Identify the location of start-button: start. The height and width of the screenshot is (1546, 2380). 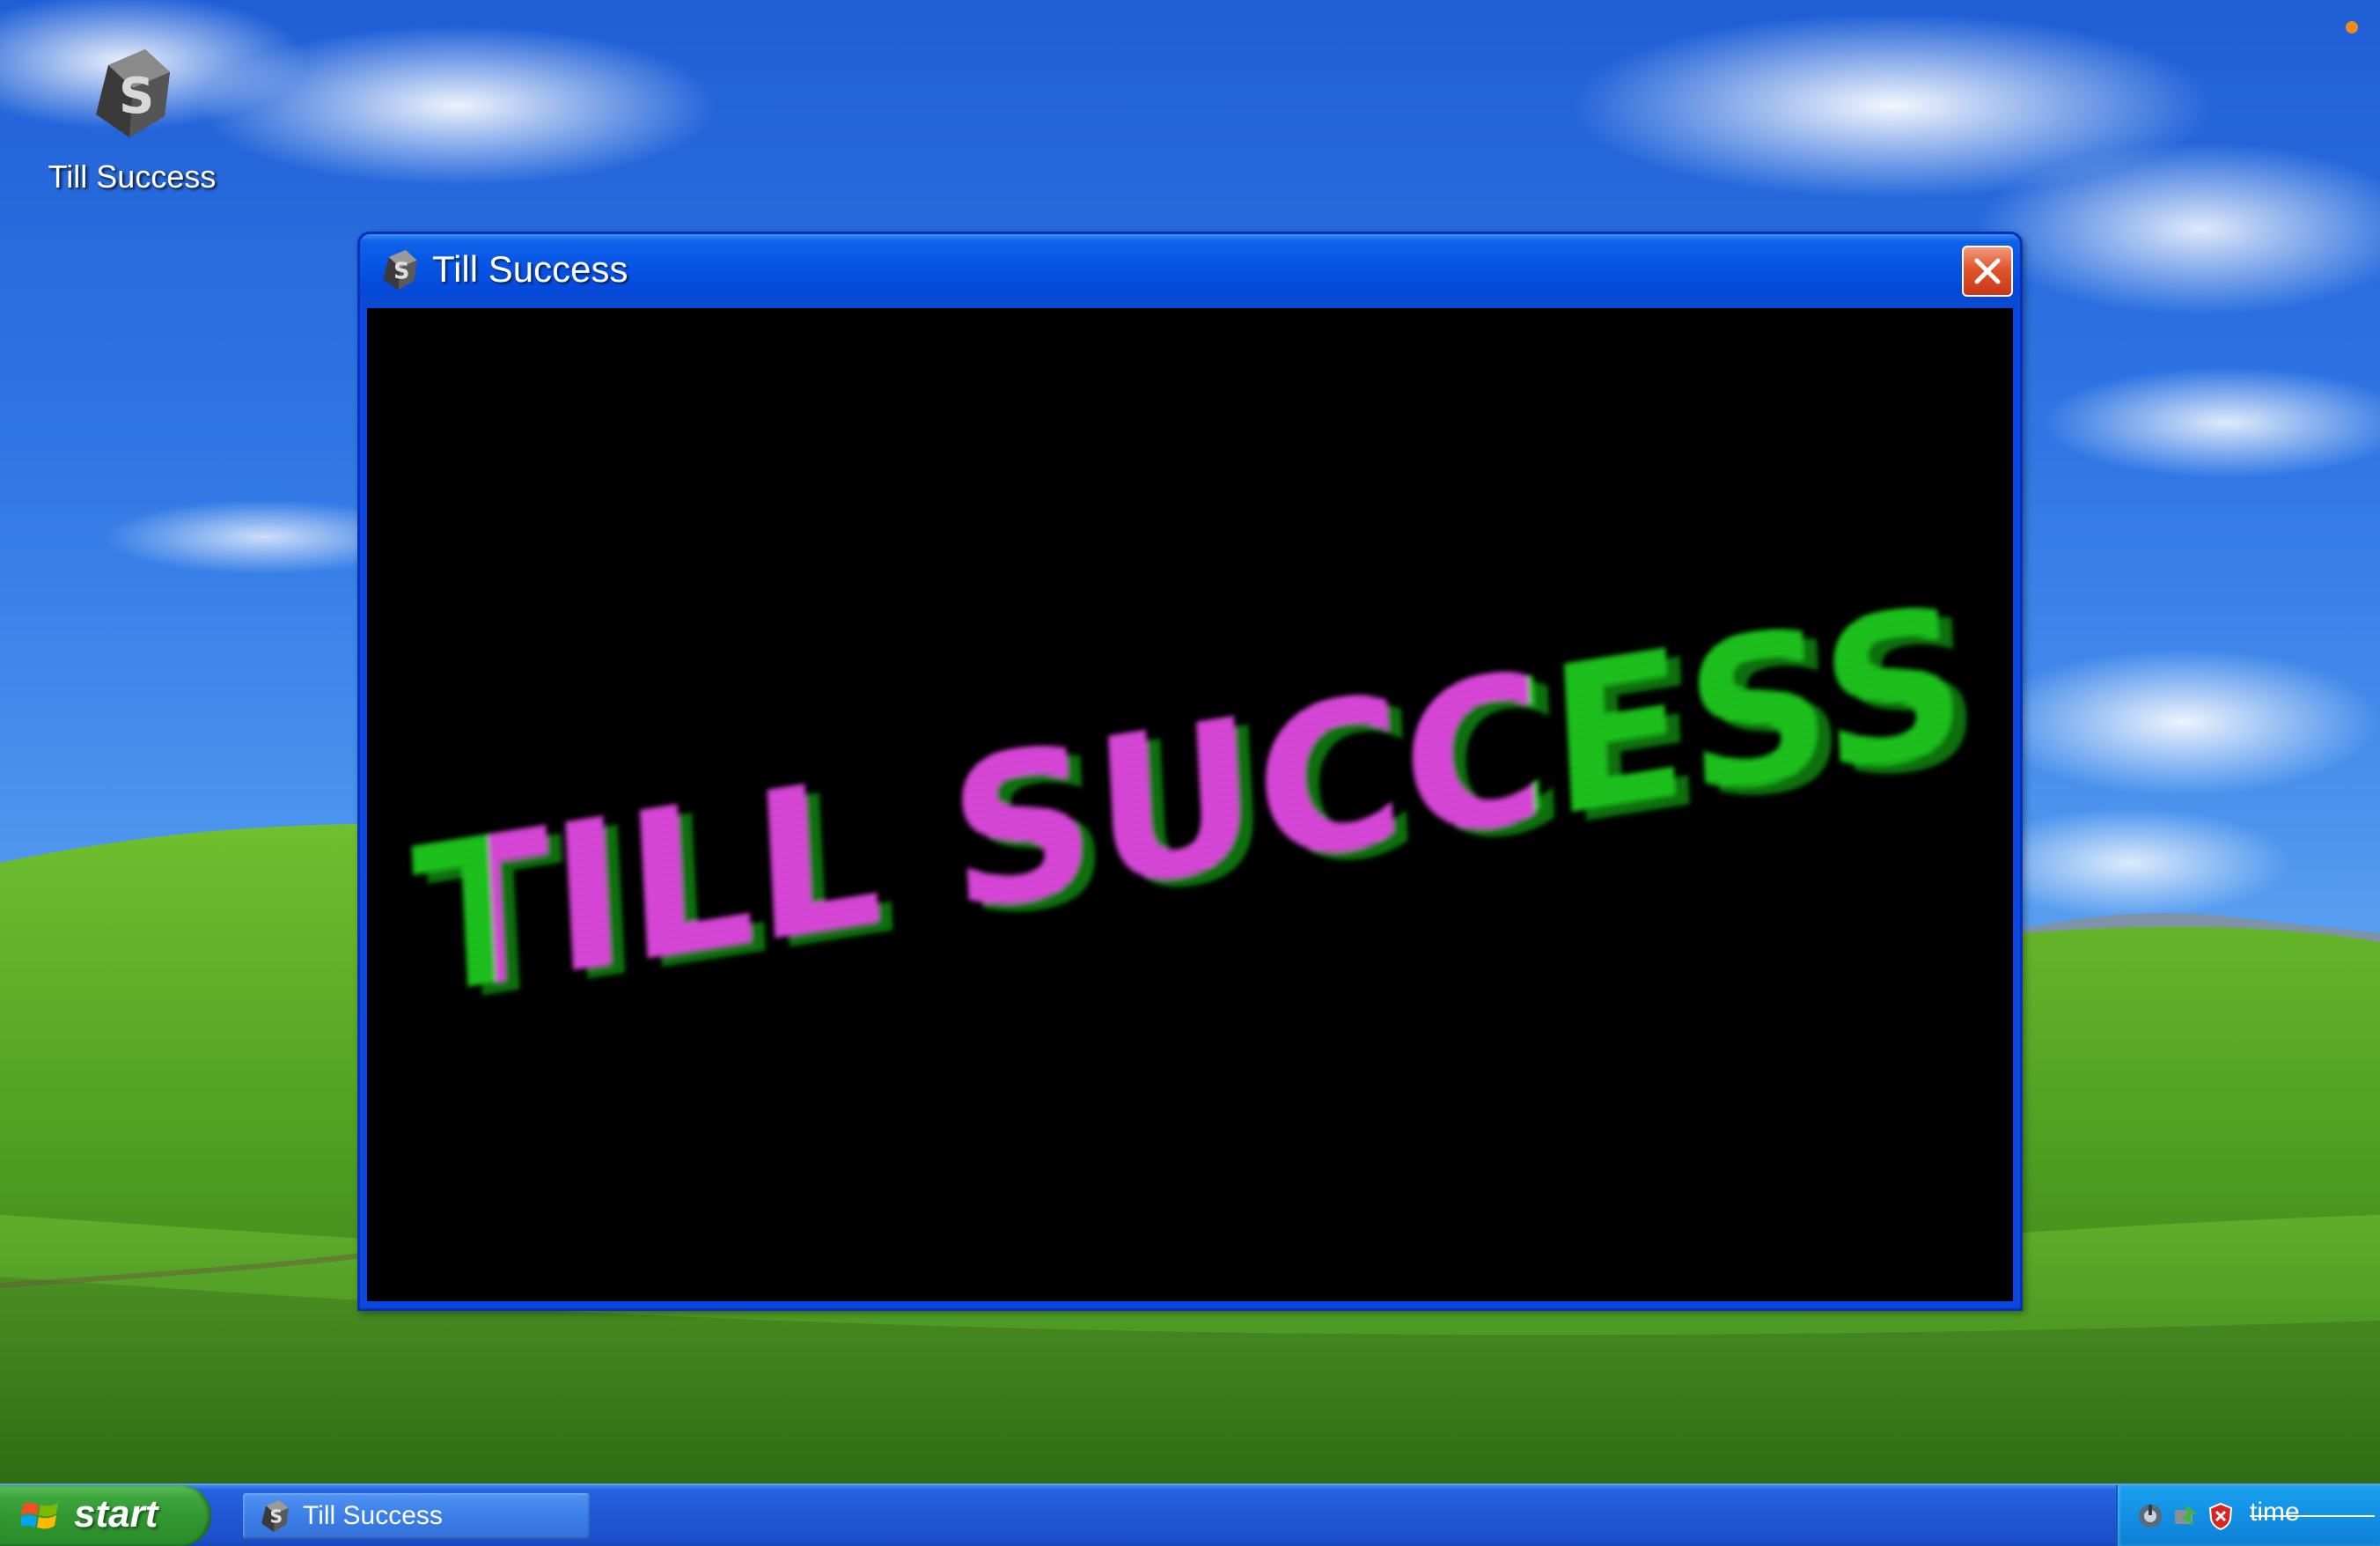
(105, 1515).